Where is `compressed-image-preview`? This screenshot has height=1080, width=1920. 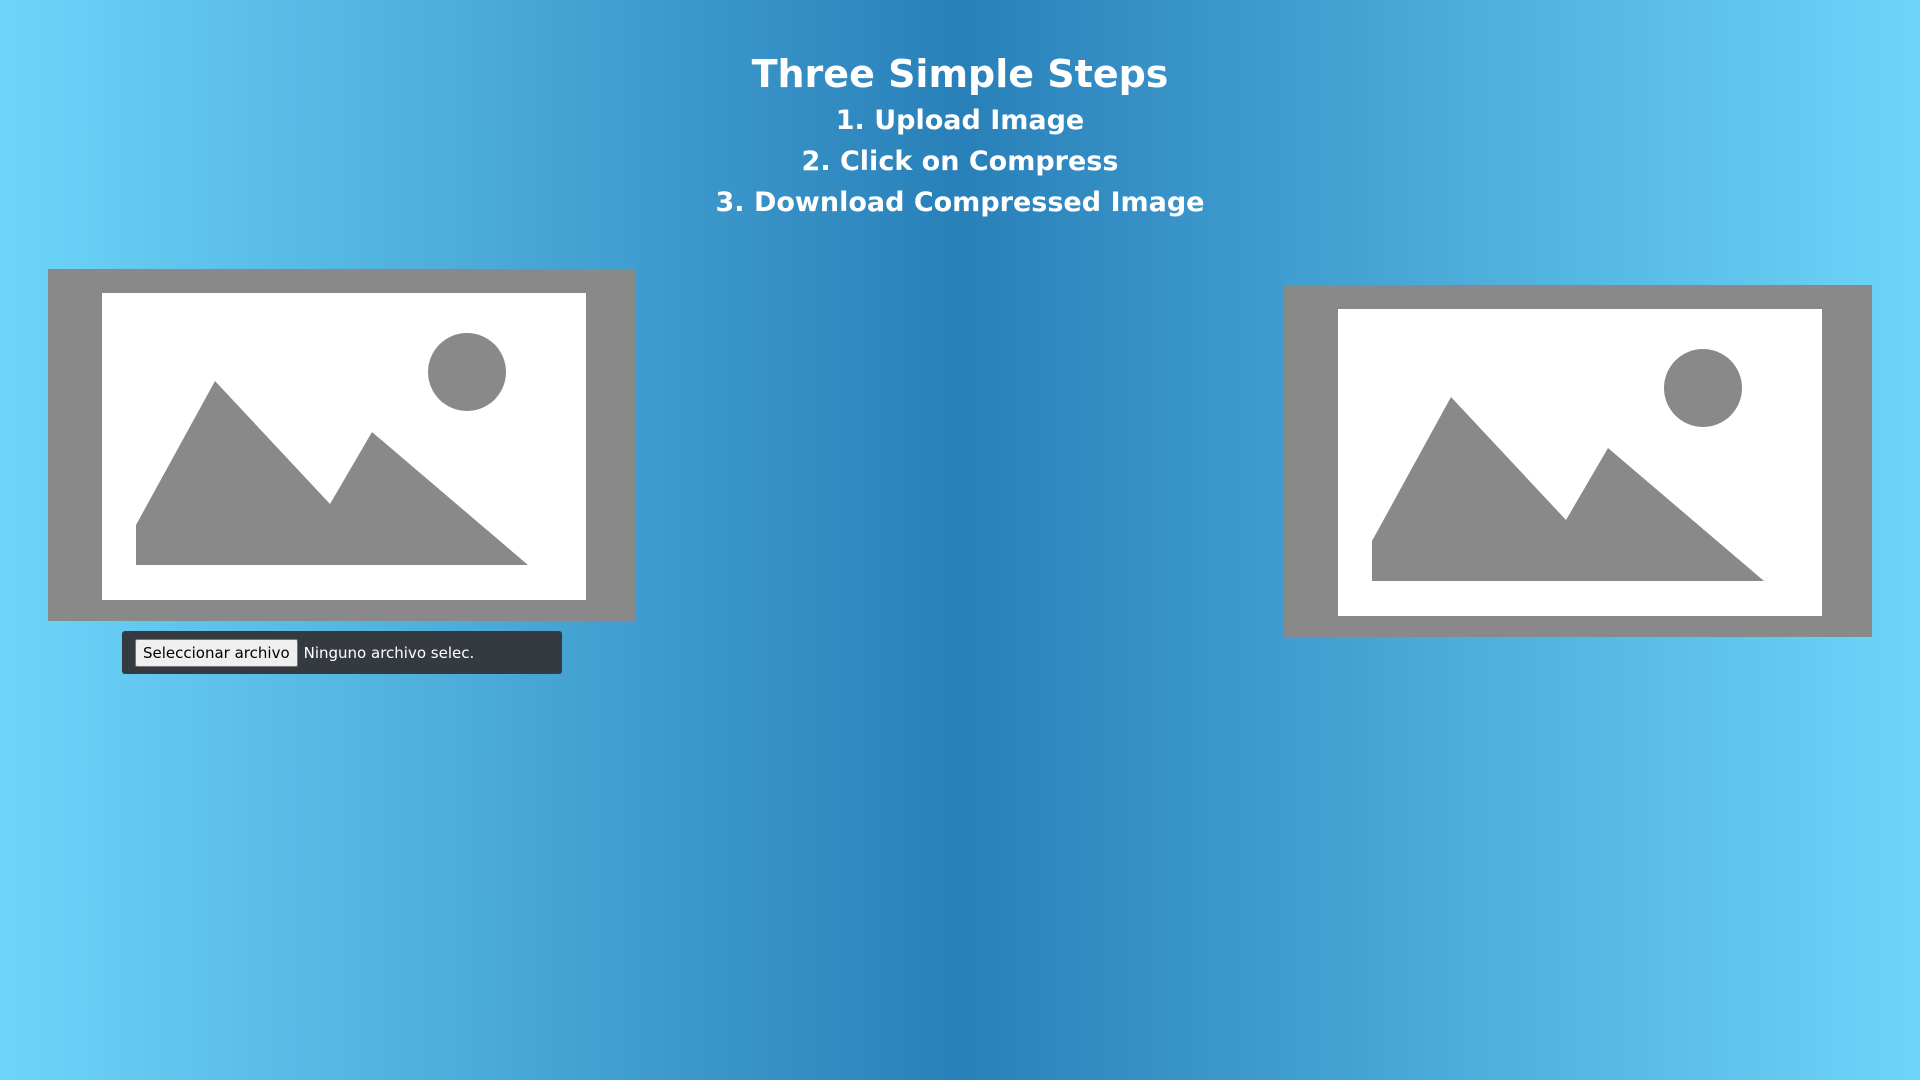
compressed-image-preview is located at coordinates (1578, 461).